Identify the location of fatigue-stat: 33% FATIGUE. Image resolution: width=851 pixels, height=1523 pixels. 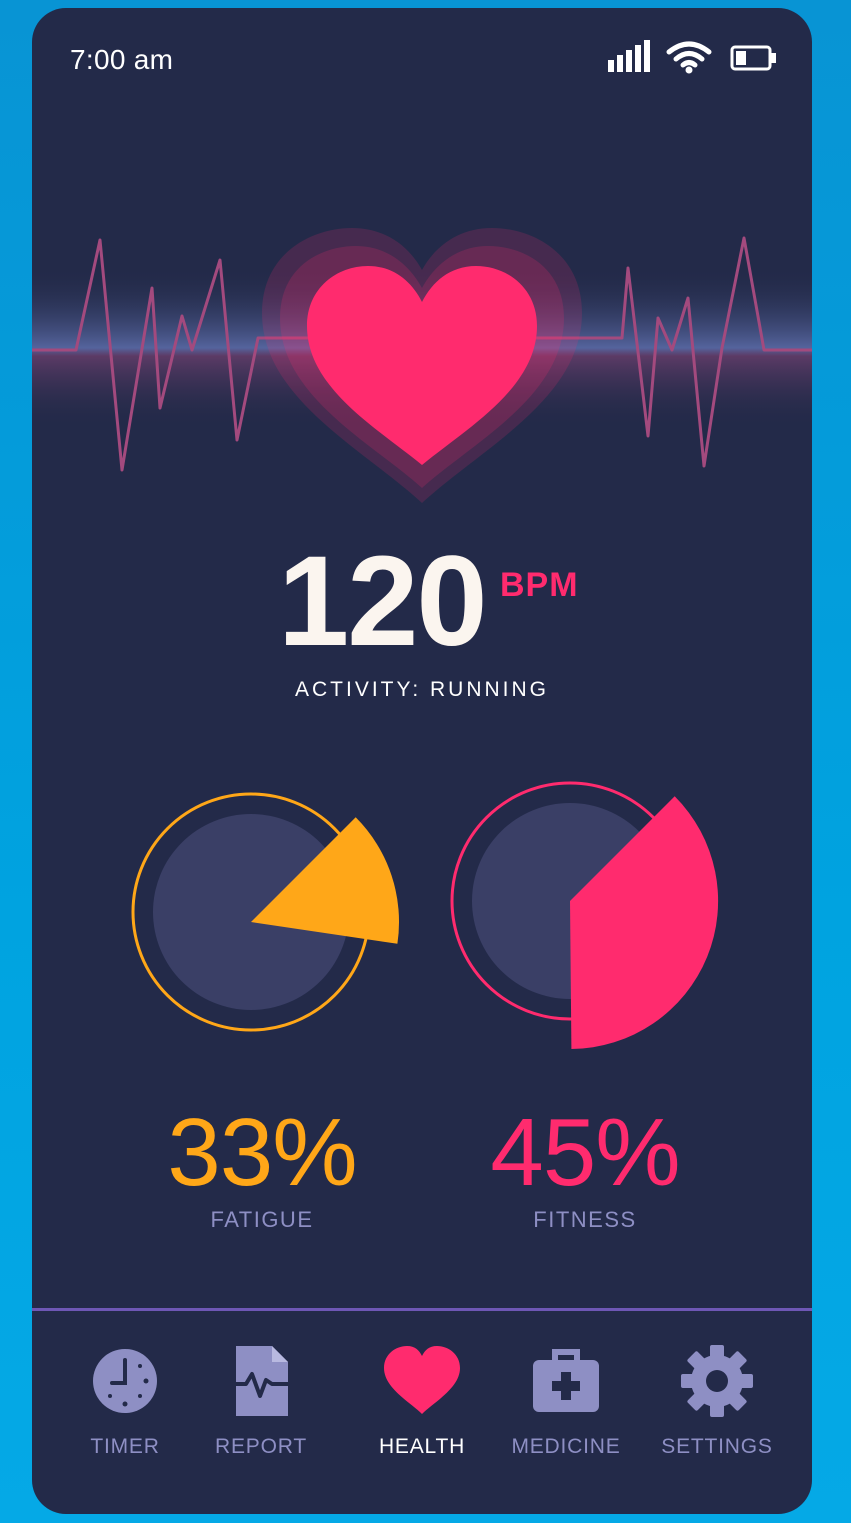
(262, 1168).